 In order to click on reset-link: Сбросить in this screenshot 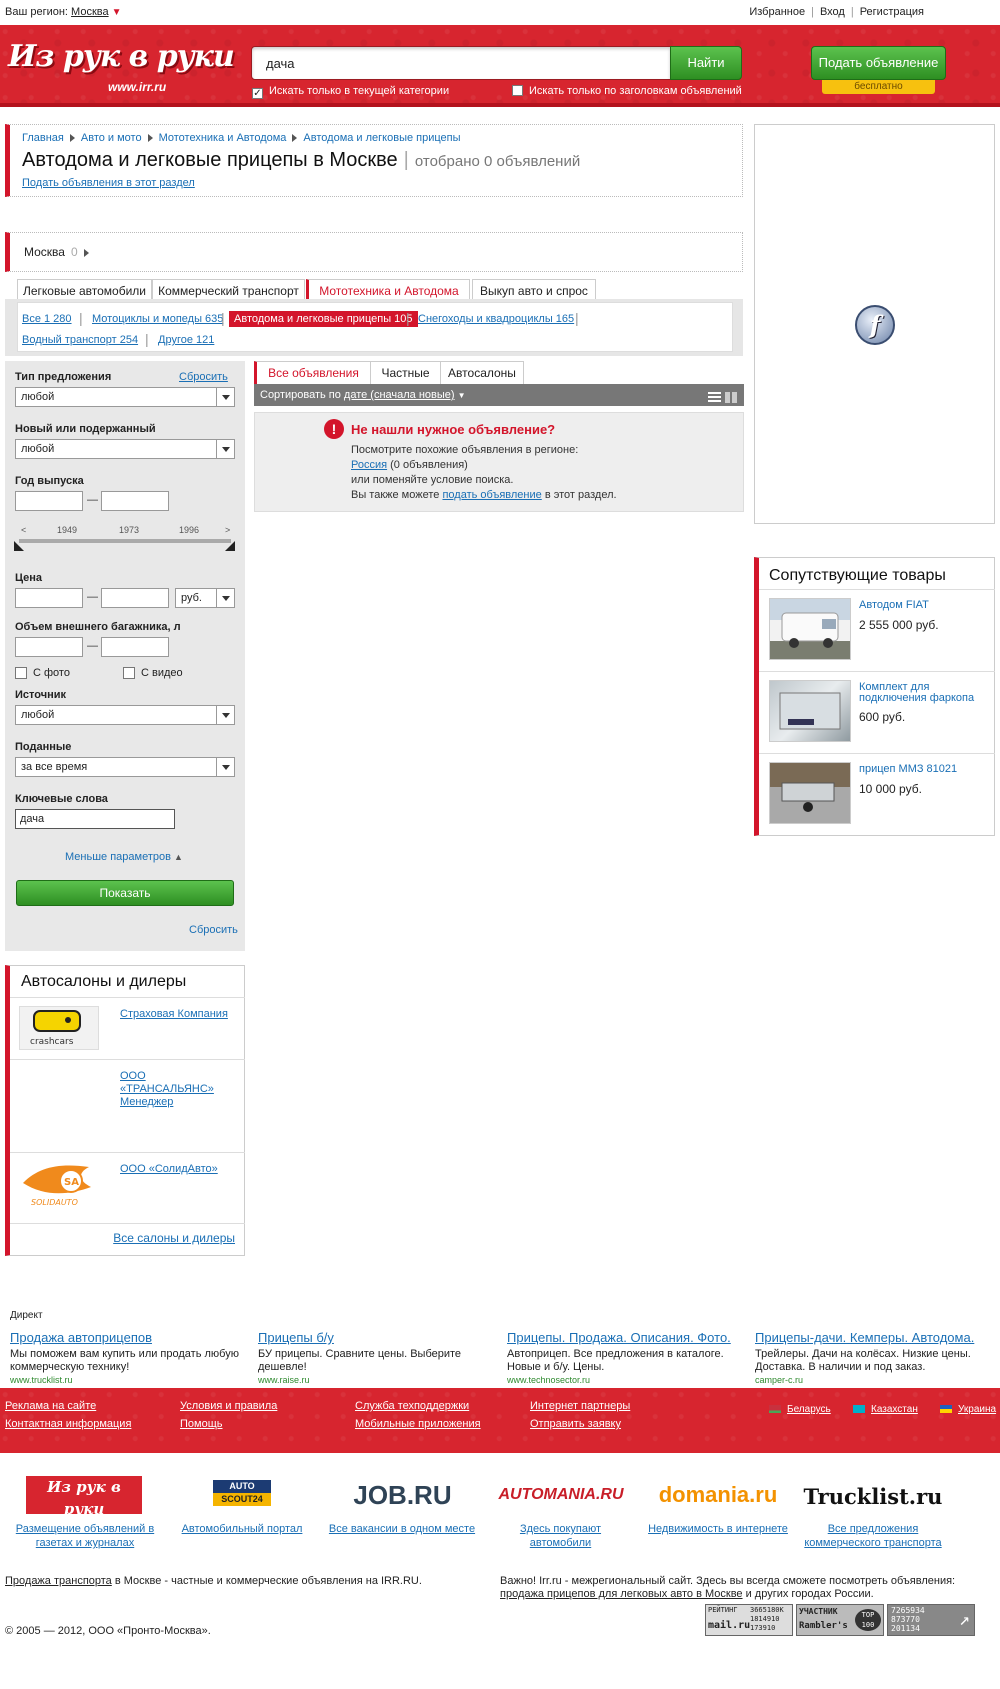, I will do `click(203, 377)`.